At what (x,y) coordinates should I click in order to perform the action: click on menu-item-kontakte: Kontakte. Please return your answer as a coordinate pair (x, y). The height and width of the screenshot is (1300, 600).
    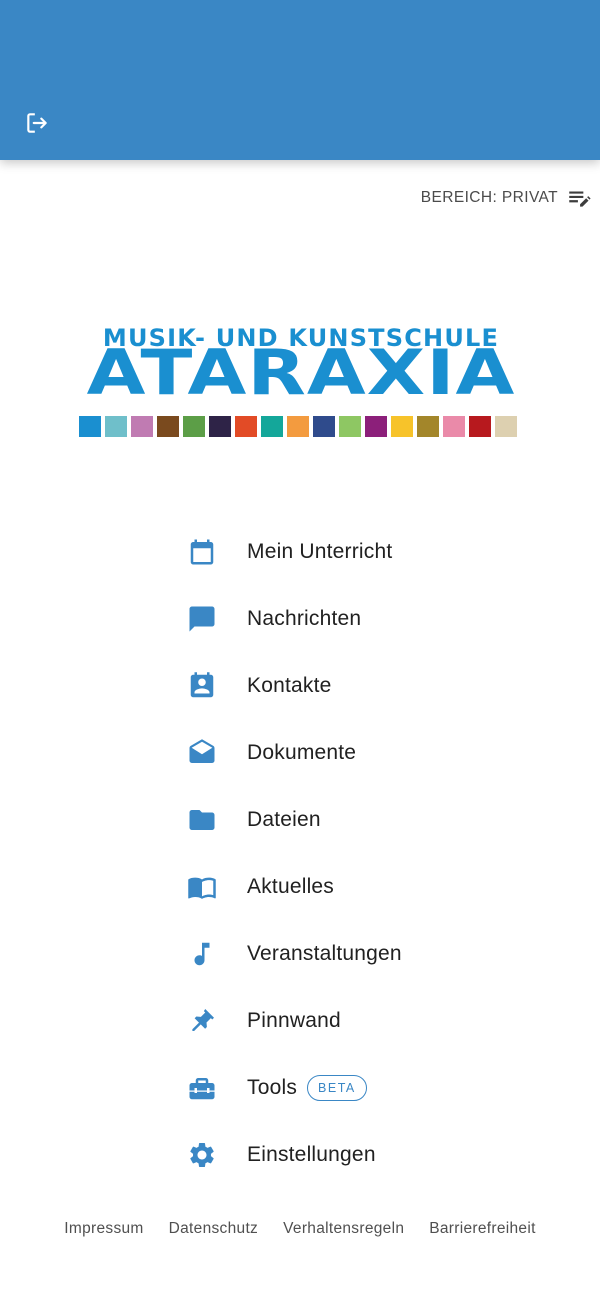
    Looking at the image, I should click on (360, 685).